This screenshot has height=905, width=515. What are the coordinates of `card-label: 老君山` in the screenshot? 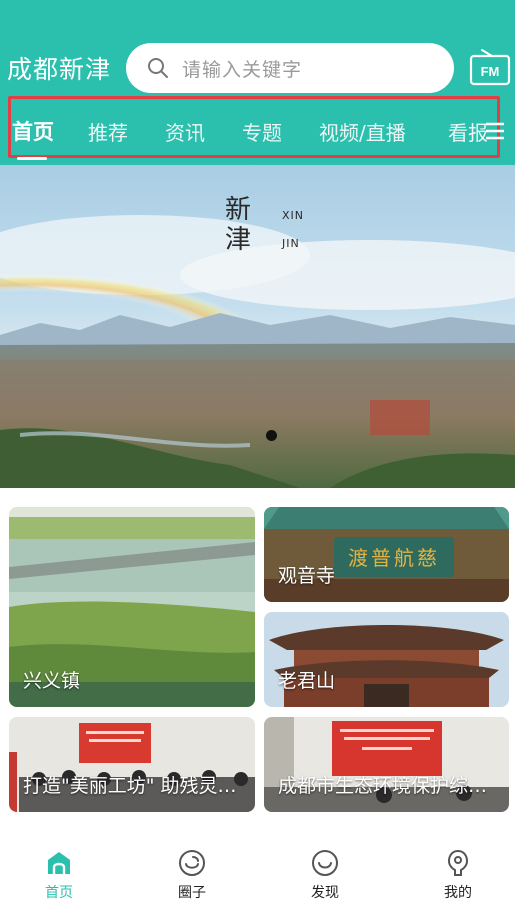 It's located at (307, 681).